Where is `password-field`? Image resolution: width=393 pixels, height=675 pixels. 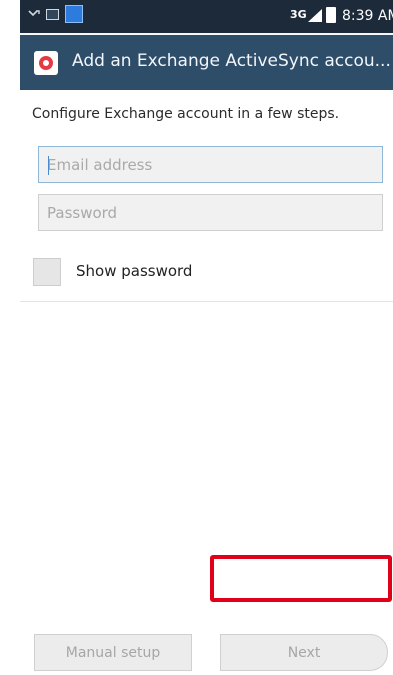 password-field is located at coordinates (210, 212).